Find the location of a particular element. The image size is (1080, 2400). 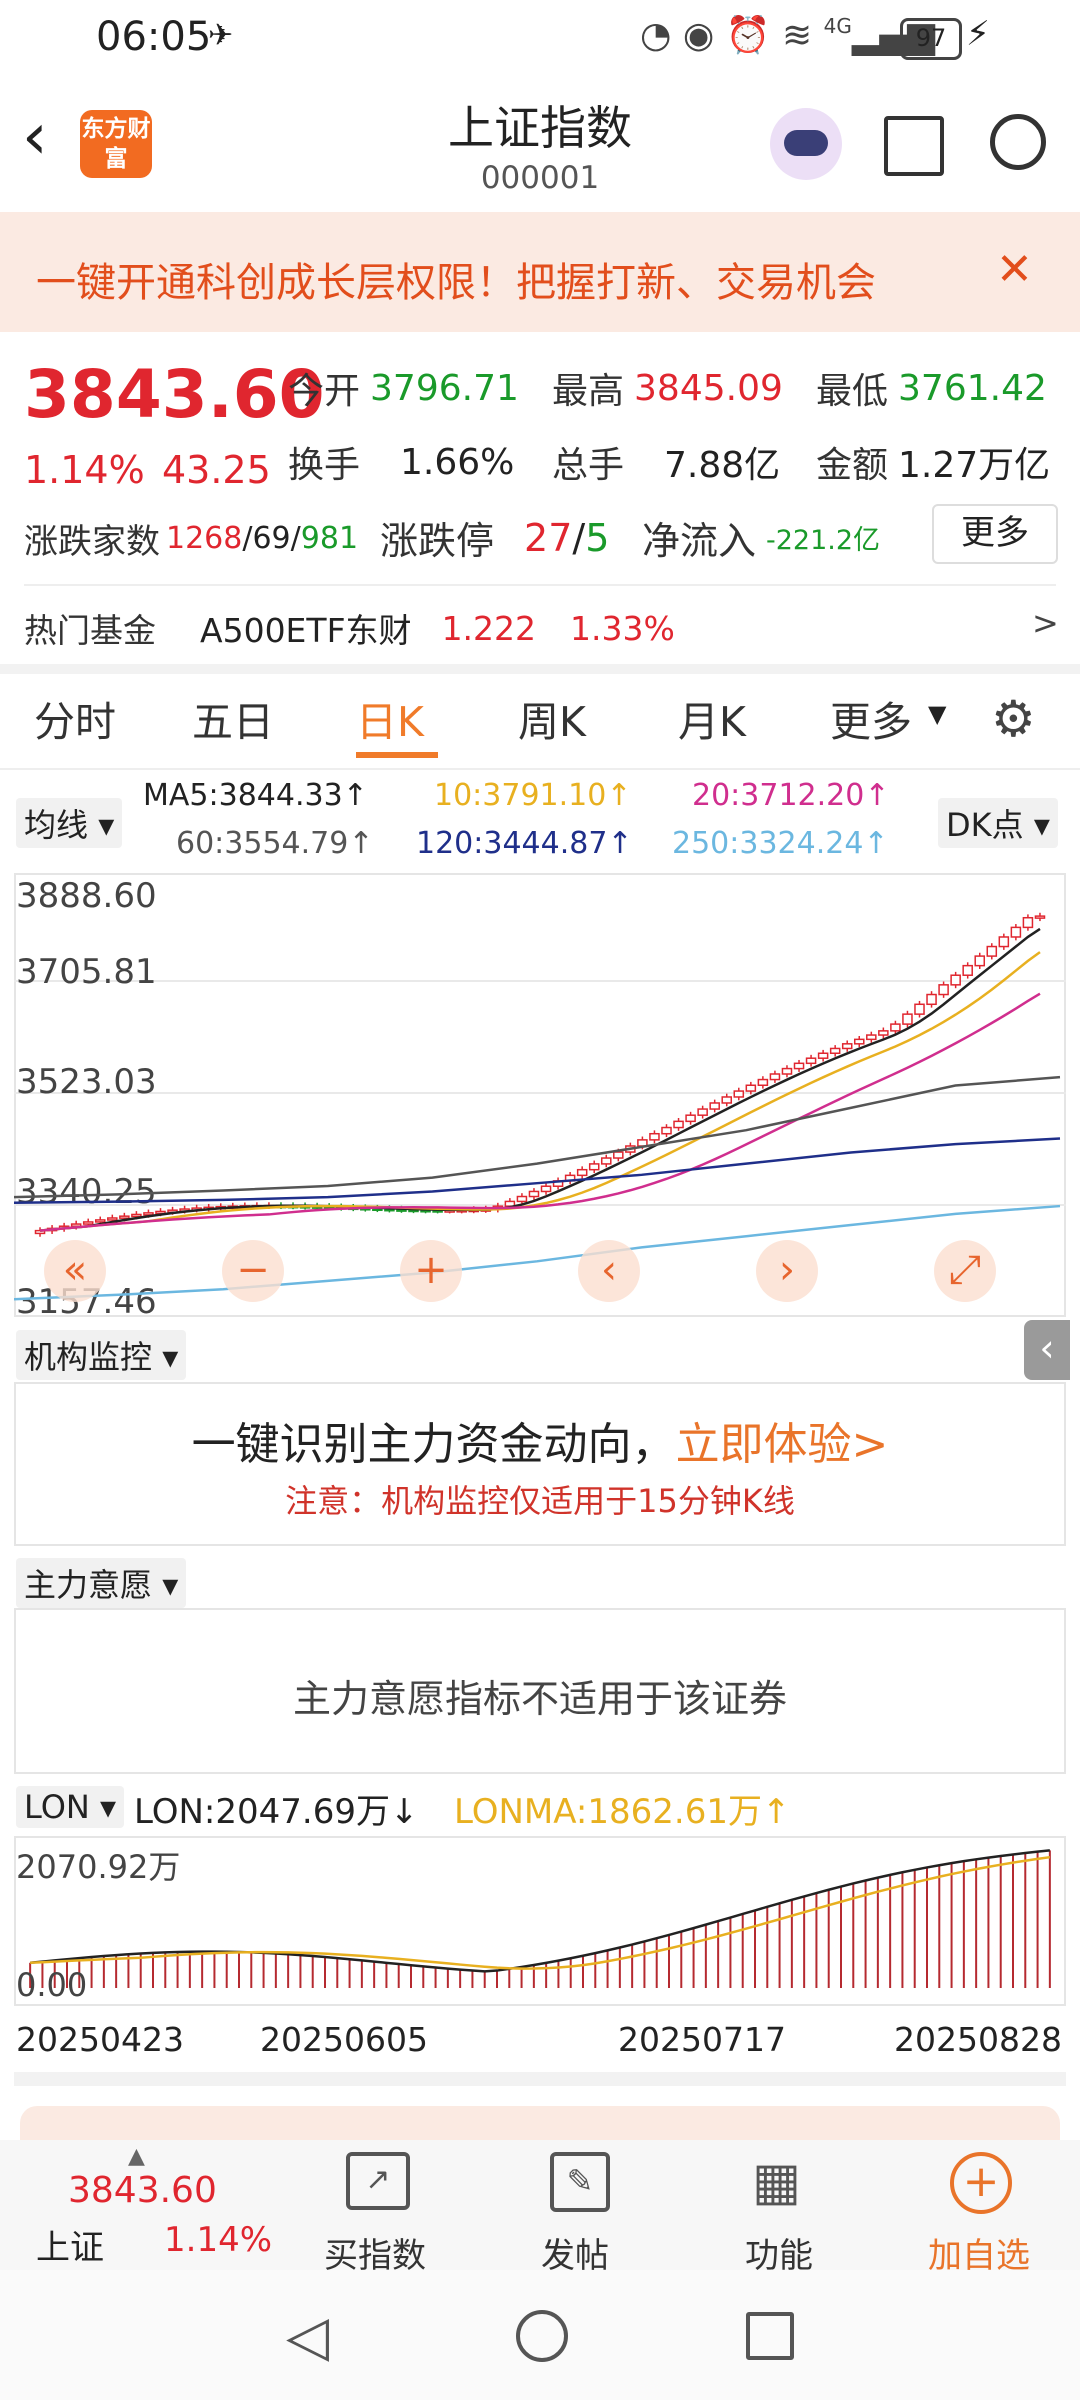

status-bar: 06:05 ✈ ◔ ◉ ⏰ ≋ 4G▂▄▆ 97 ⚡ is located at coordinates (540, 40).